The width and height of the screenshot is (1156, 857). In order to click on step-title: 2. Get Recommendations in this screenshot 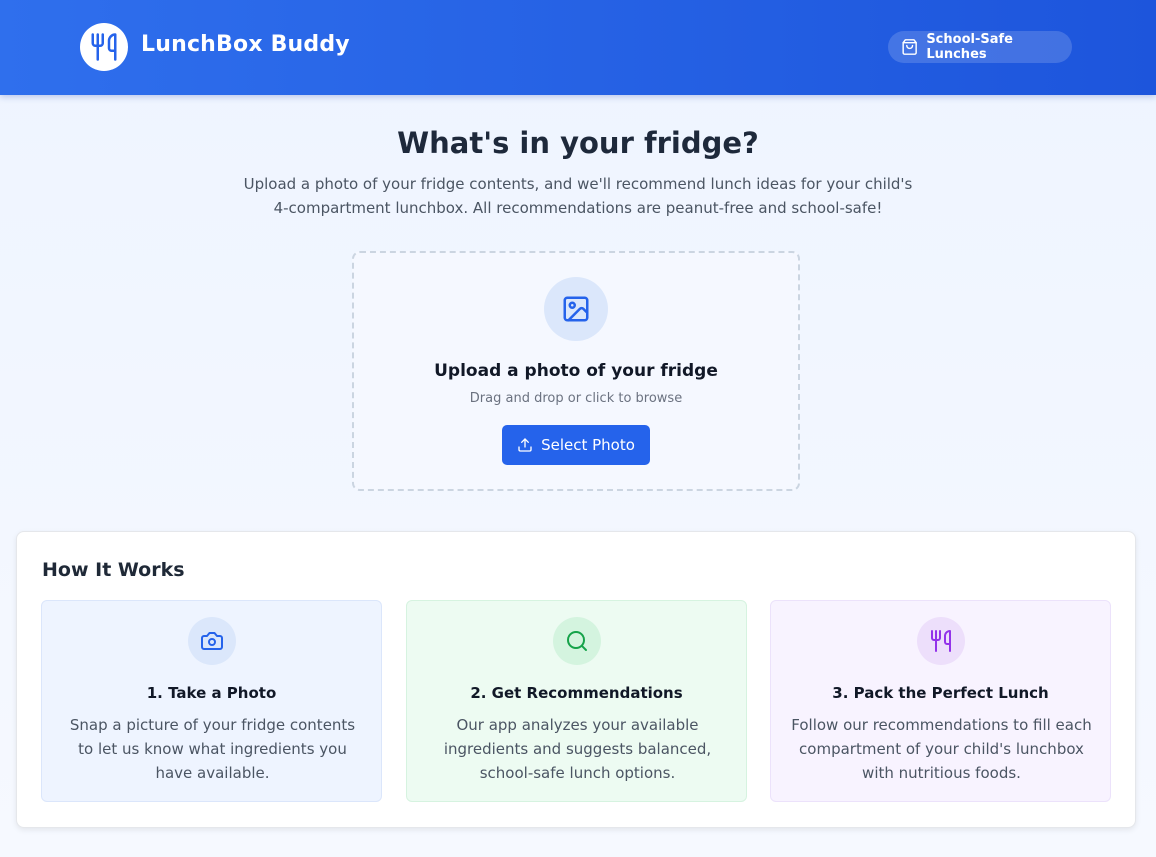, I will do `click(576, 693)`.